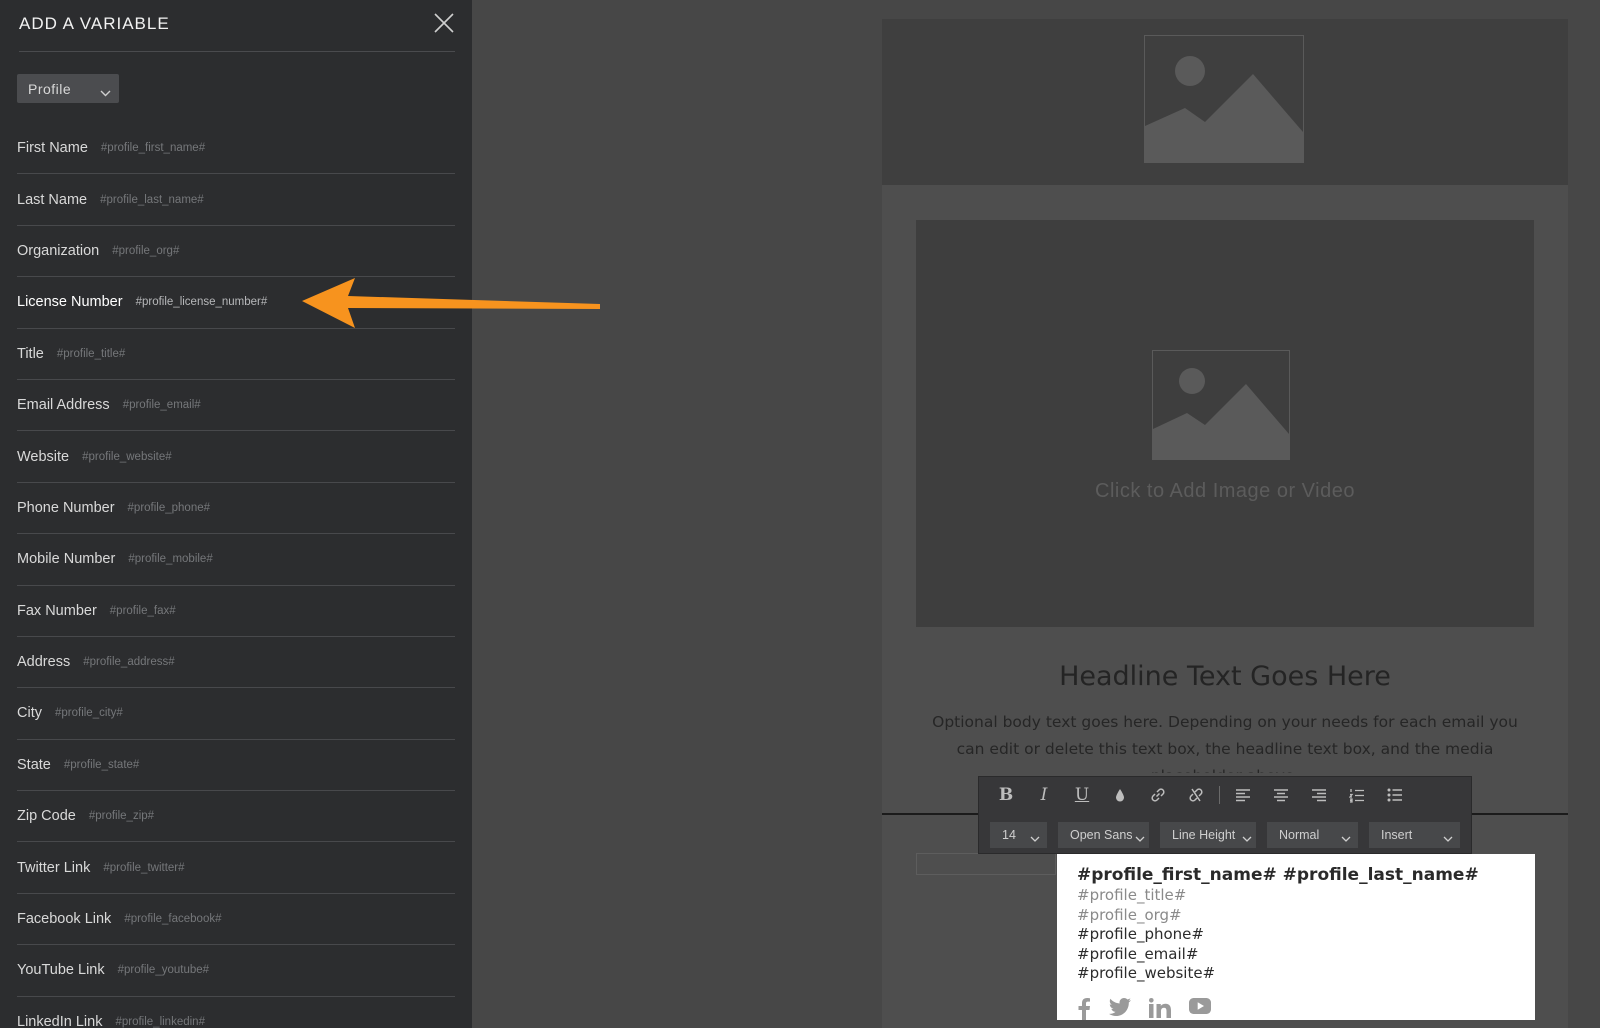 The width and height of the screenshot is (1600, 1028). Describe the element at coordinates (29, 713) in the screenshot. I see `variable-label: City` at that location.